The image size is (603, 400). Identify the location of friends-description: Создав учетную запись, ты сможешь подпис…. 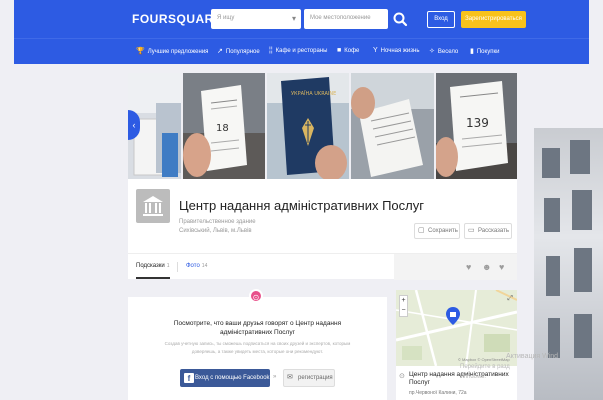
(257, 347).